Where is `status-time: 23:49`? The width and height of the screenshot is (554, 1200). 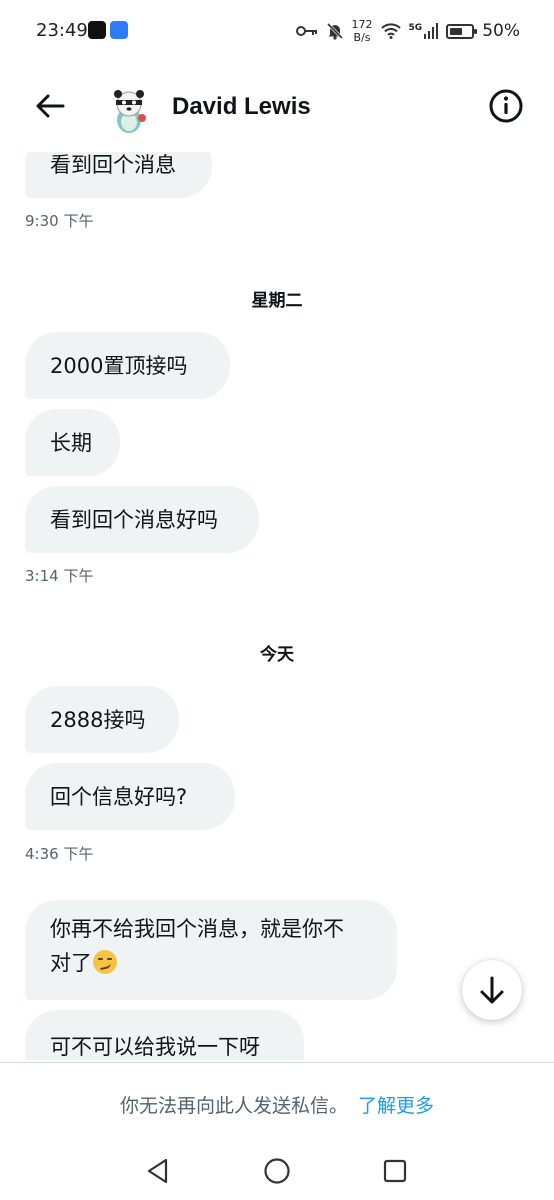 status-time: 23:49 is located at coordinates (62, 30).